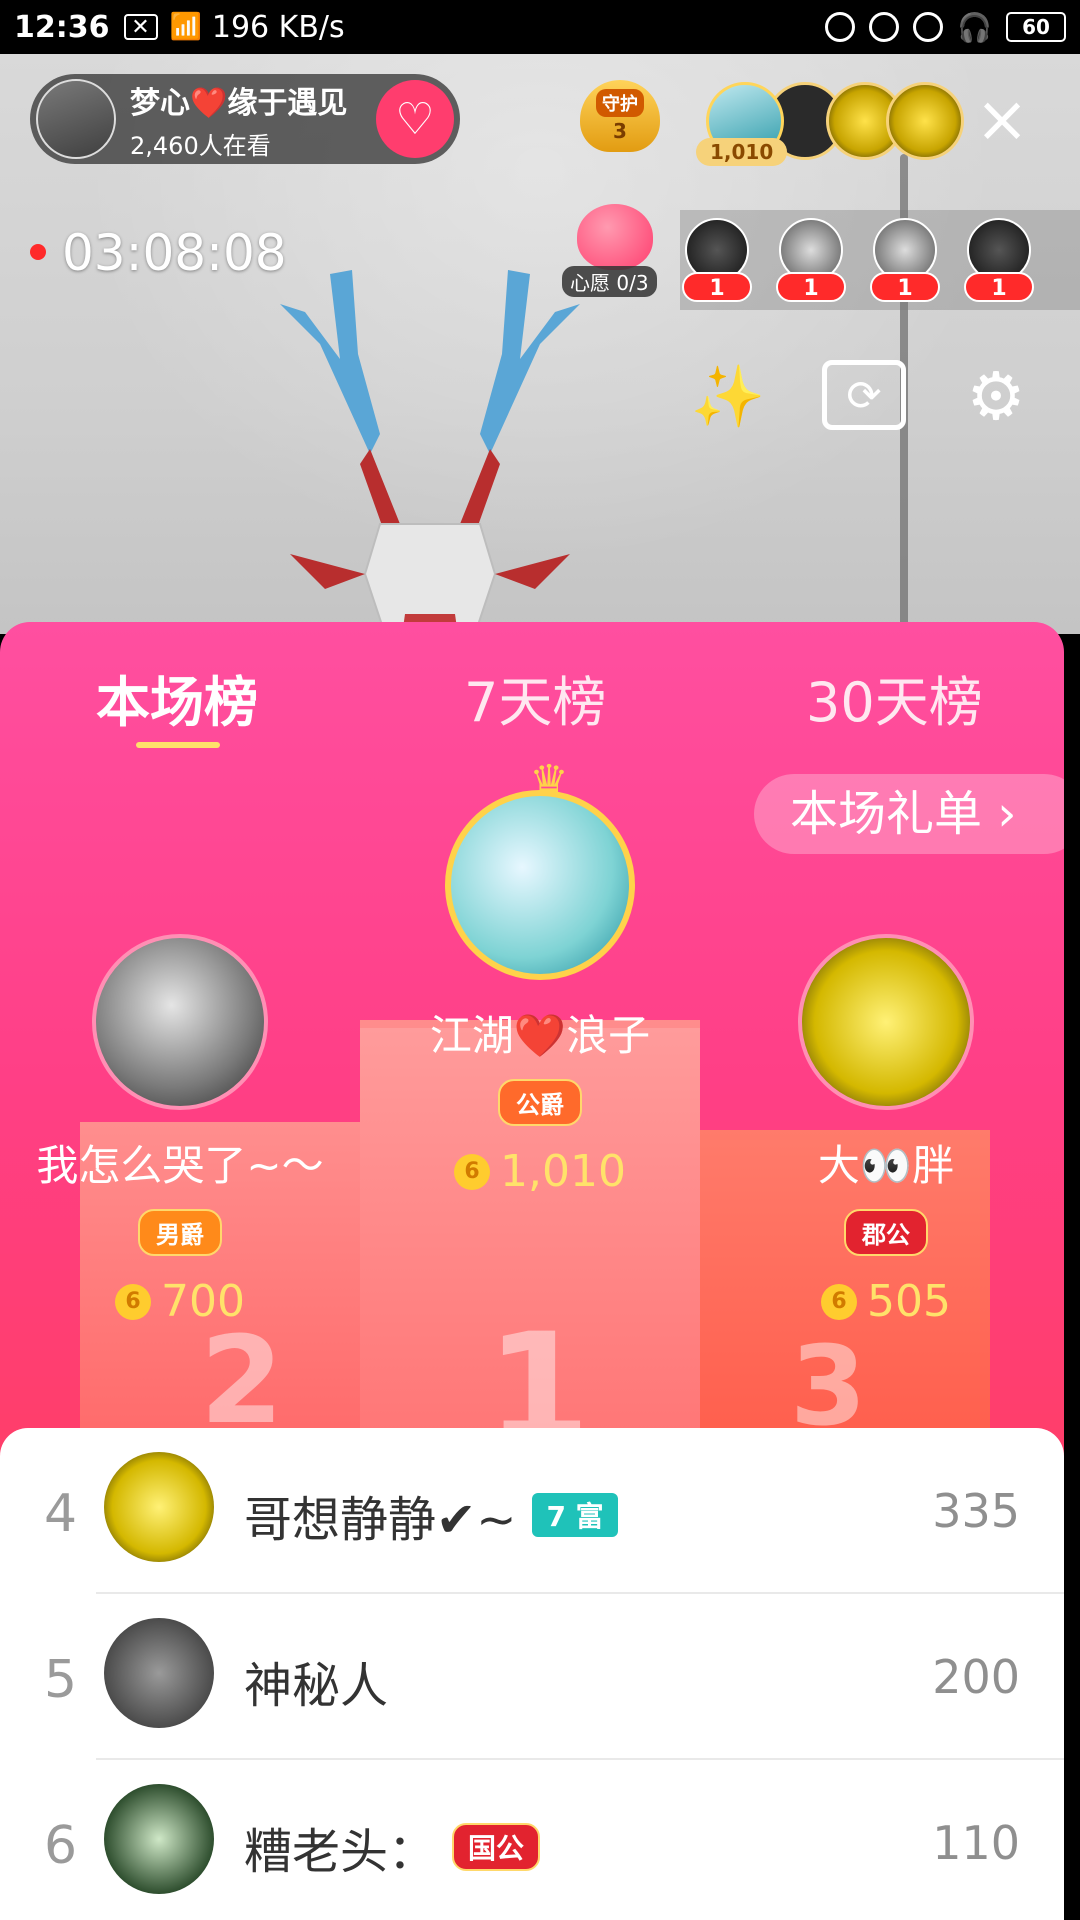  I want to click on winner-second-coins: 6 700, so click(180, 1301).